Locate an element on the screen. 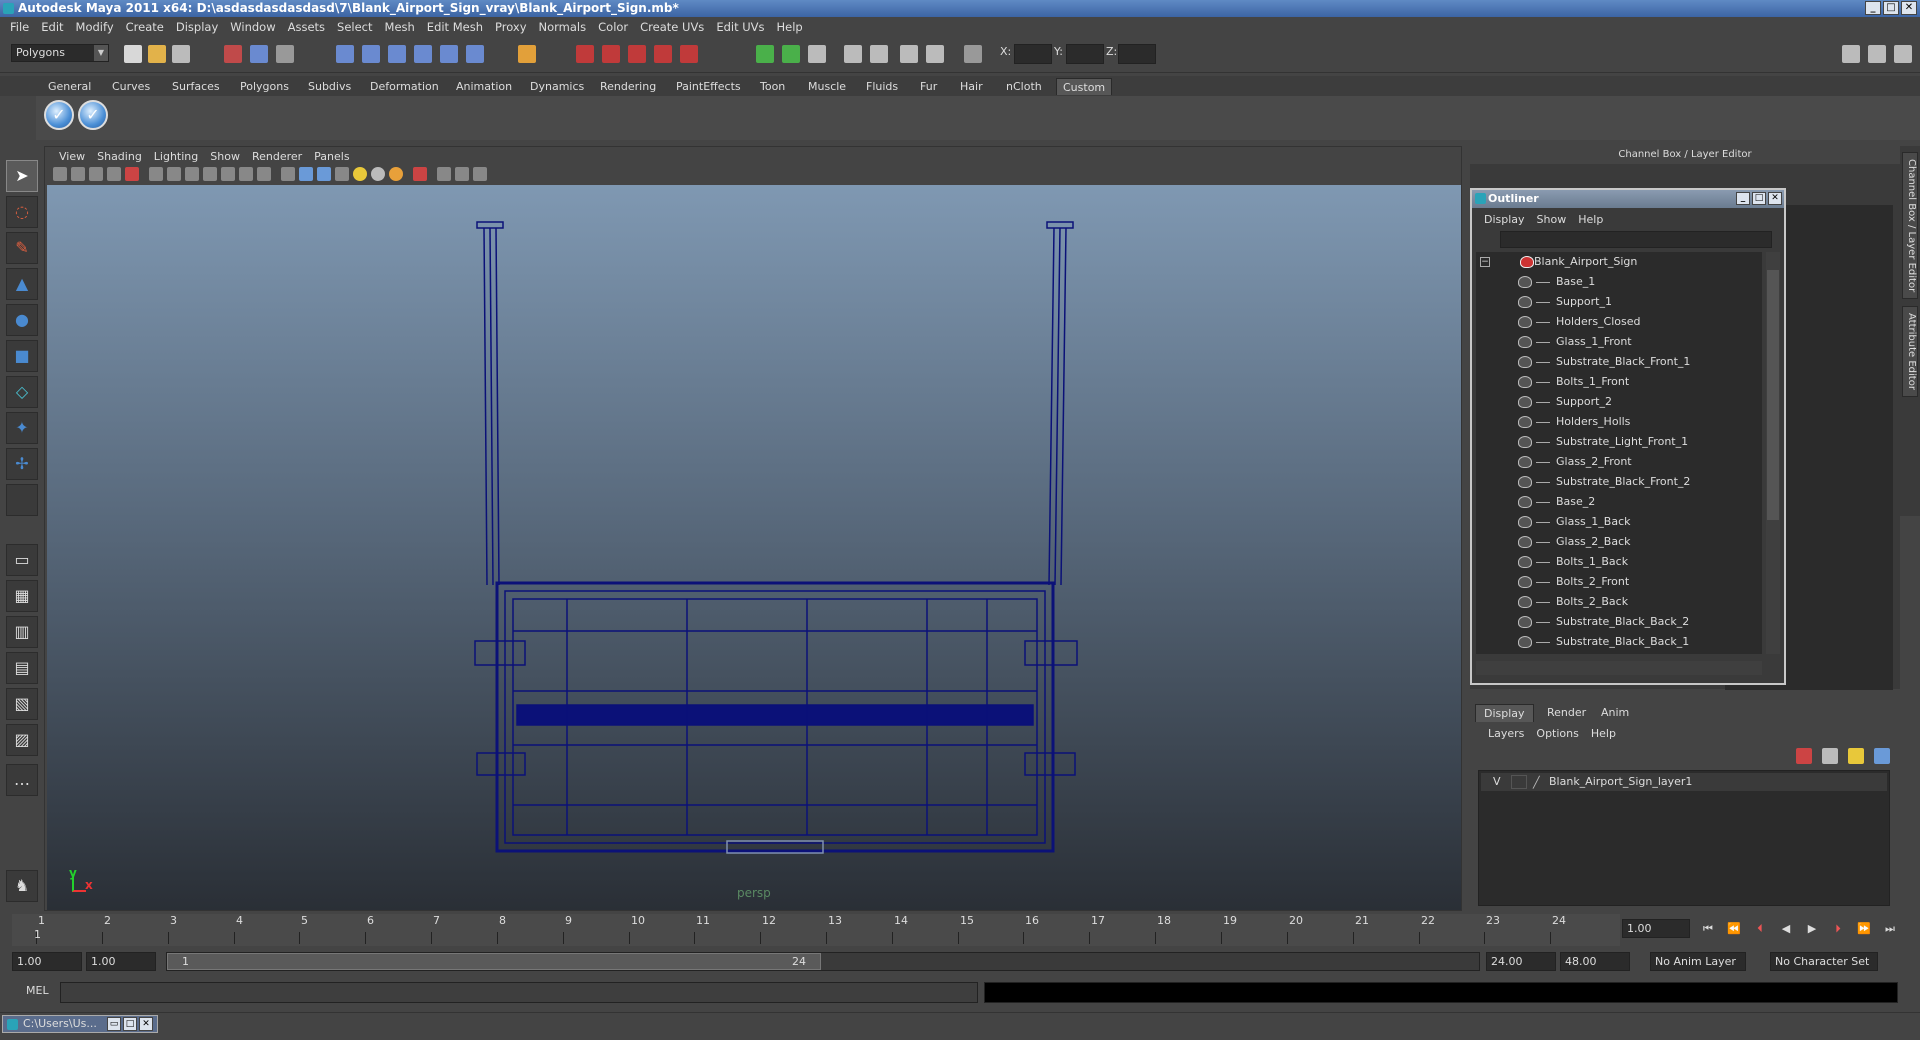 The image size is (1920, 1040). layer-tab-anim: Anim is located at coordinates (1615, 713).